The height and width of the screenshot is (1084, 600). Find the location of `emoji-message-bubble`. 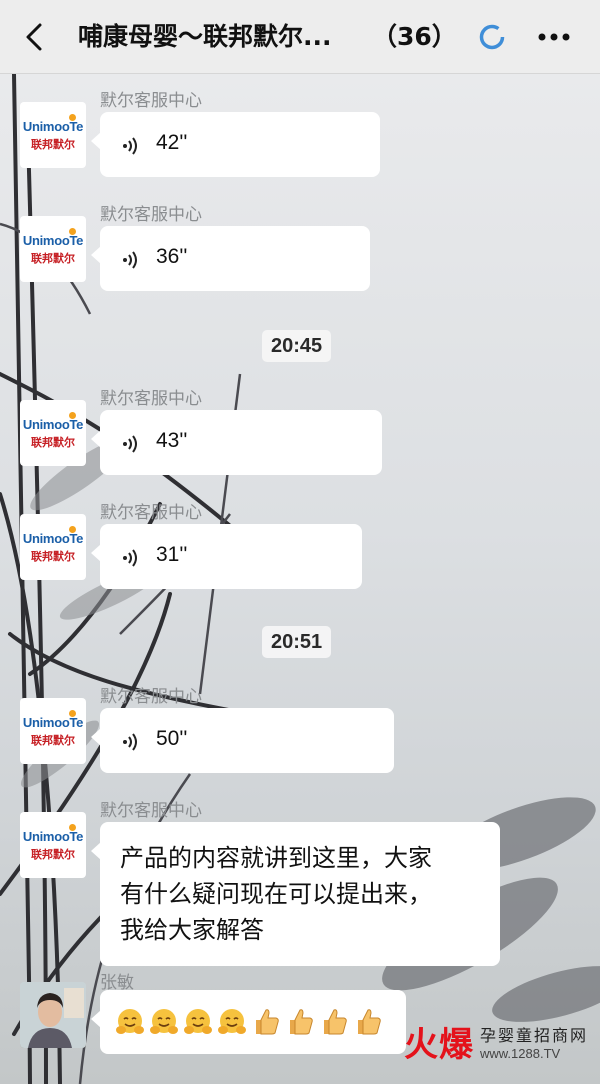

emoji-message-bubble is located at coordinates (248, 1022).